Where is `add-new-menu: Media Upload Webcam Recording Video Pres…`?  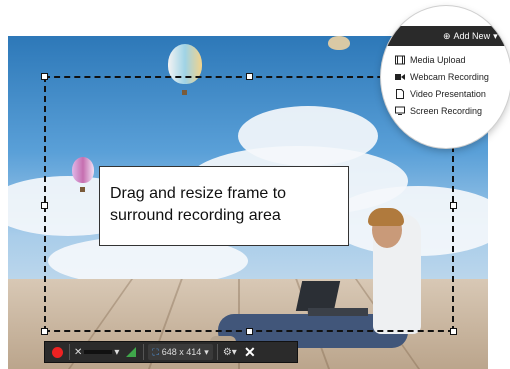 add-new-menu: Media Upload Webcam Recording Video Pres… is located at coordinates (452, 85).